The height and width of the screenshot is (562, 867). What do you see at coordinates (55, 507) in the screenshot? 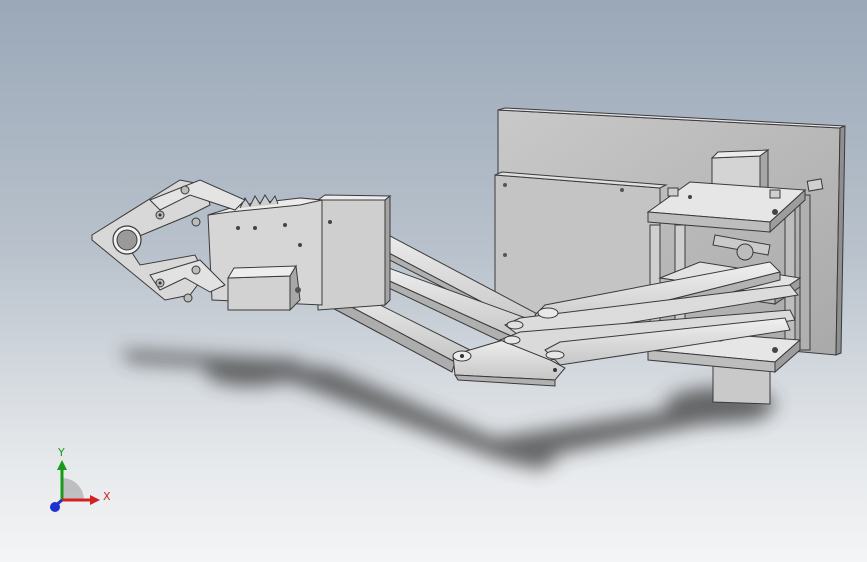
I see `z-axis-head-icon` at bounding box center [55, 507].